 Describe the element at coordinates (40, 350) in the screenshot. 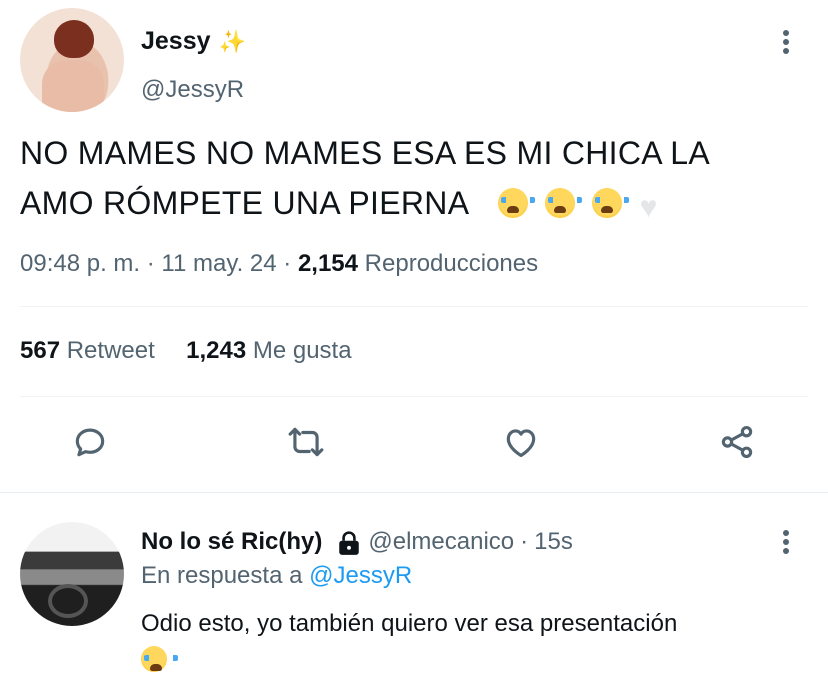

I see `retweets-count: 567` at that location.